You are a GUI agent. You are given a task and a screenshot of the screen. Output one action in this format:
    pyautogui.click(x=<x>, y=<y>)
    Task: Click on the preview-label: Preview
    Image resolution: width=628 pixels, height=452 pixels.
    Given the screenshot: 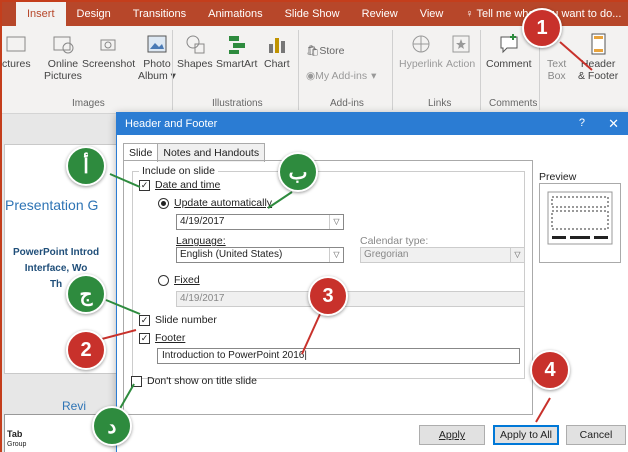 What is the action you would take?
    pyautogui.click(x=558, y=177)
    